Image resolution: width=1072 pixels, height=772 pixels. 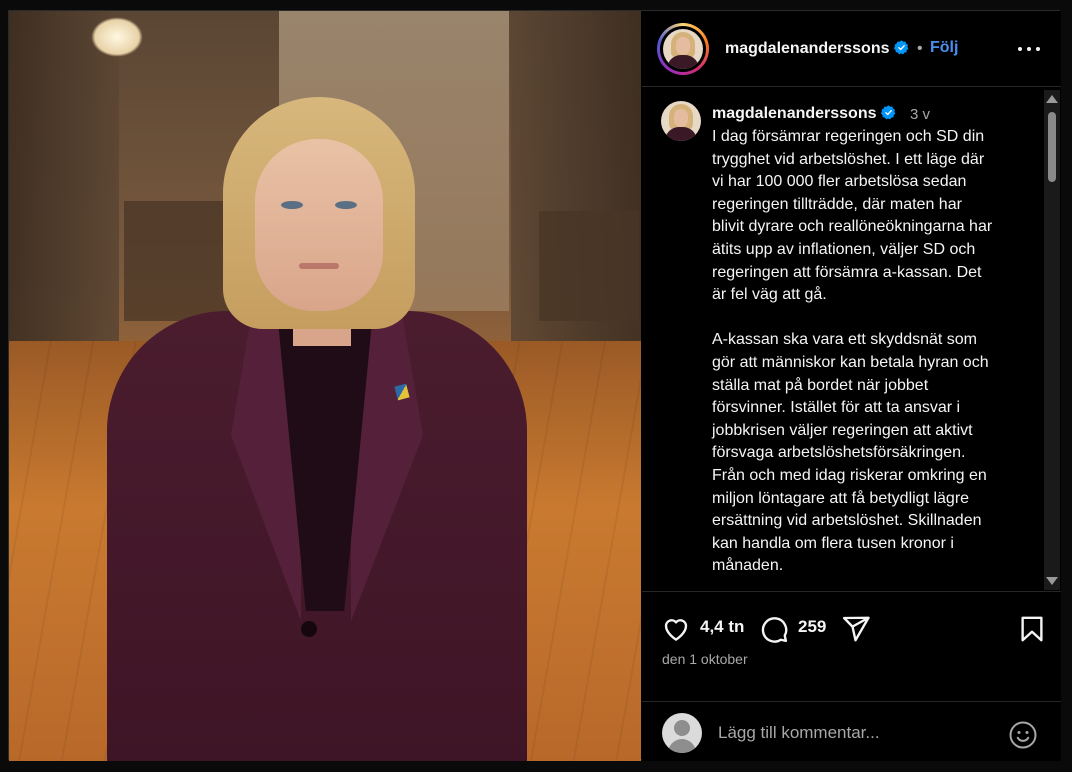 I want to click on emoji-smiley-icon, so click(x=1023, y=735).